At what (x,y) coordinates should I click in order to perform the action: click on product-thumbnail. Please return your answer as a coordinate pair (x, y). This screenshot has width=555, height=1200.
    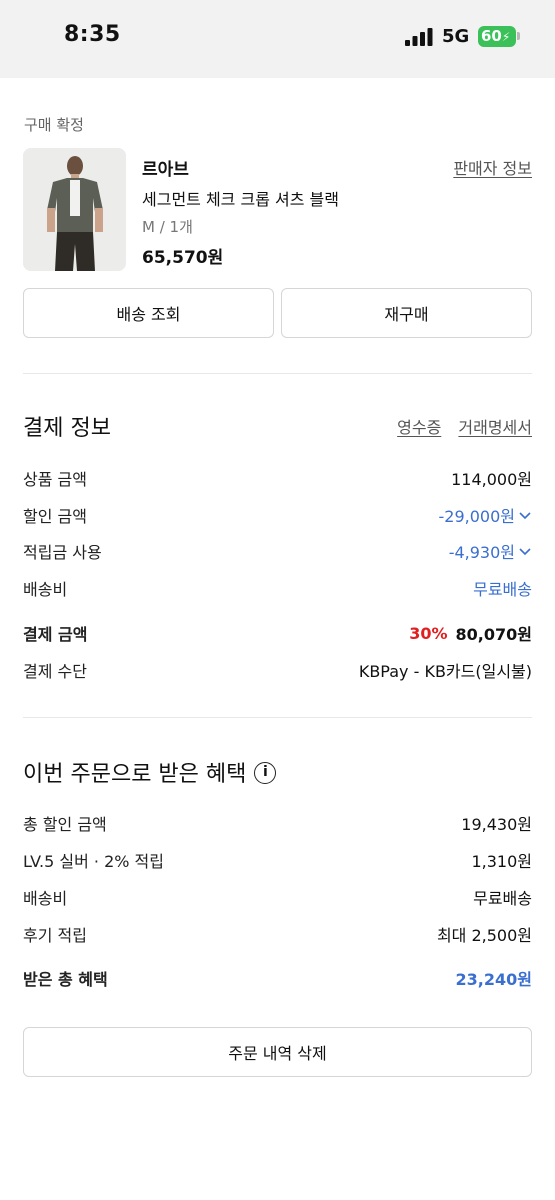
    Looking at the image, I should click on (74, 209).